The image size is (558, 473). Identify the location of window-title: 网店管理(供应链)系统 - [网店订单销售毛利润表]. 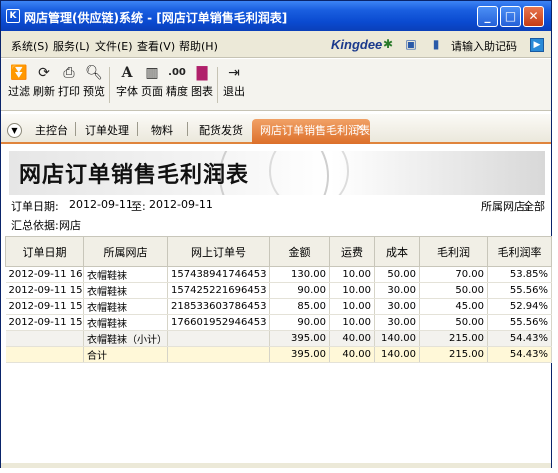
(156, 18).